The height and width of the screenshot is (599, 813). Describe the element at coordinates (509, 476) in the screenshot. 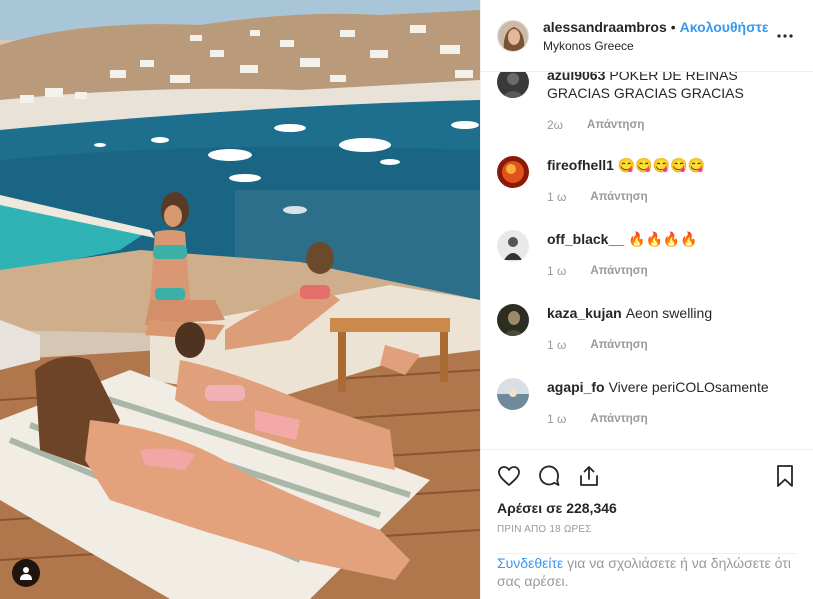

I see `heart-icon` at that location.